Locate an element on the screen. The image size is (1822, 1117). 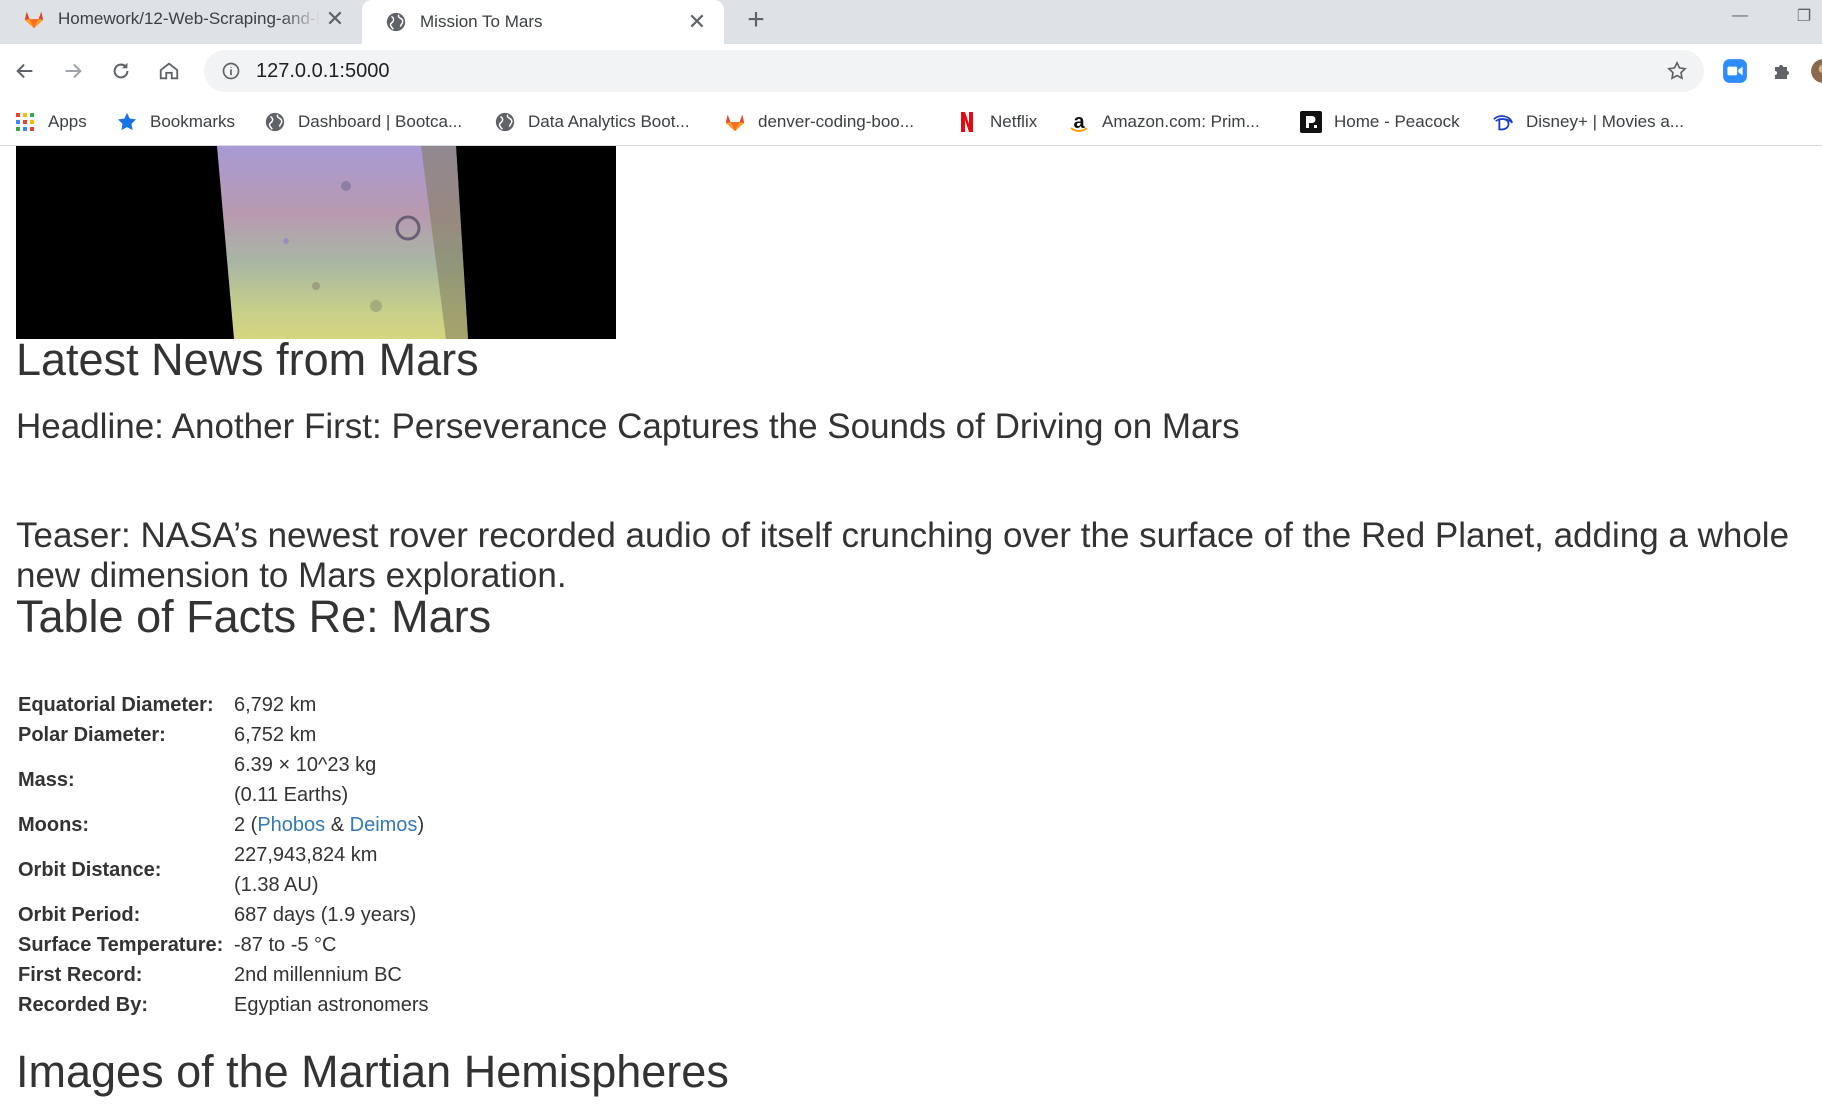
bookmark-bookmarks: Bookmarks is located at coordinates (175, 122).